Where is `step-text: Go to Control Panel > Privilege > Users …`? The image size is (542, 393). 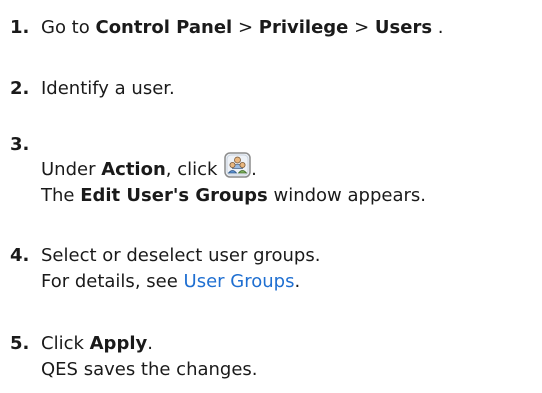 step-text: Go to Control Panel > Privilege > Users … is located at coordinates (242, 27).